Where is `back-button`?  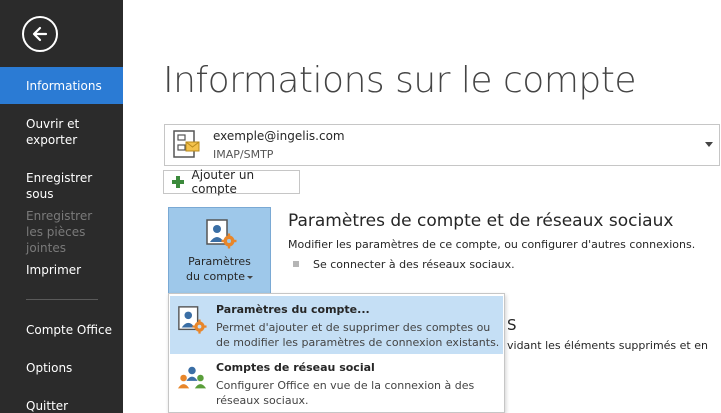
back-button is located at coordinates (40, 34).